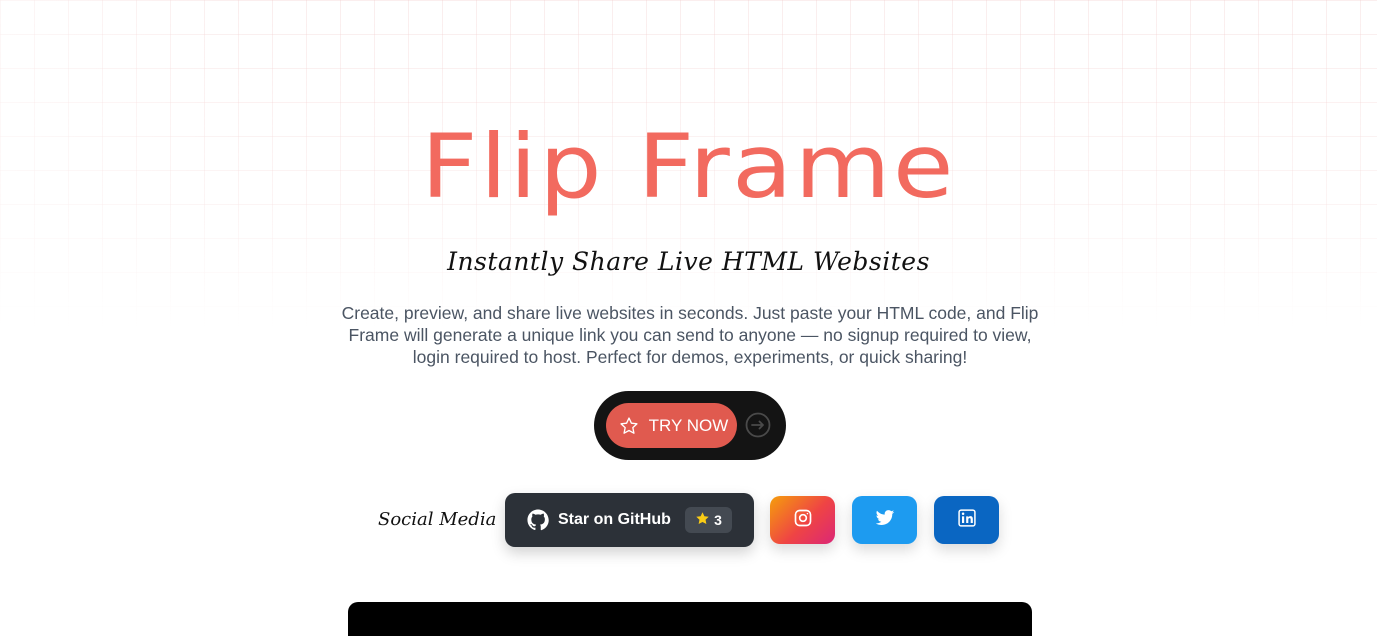 This screenshot has height=636, width=1377. I want to click on twitter-icon, so click(885, 520).